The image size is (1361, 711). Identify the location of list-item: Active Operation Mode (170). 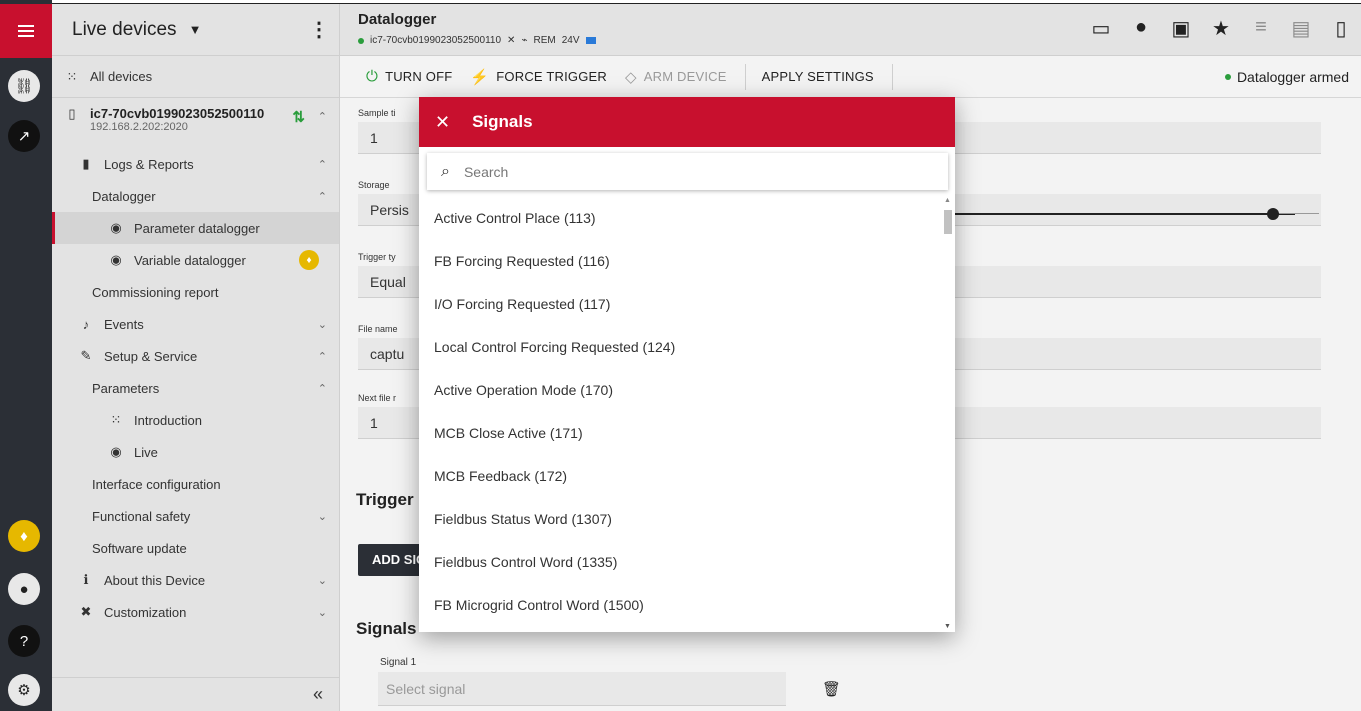
(680, 390).